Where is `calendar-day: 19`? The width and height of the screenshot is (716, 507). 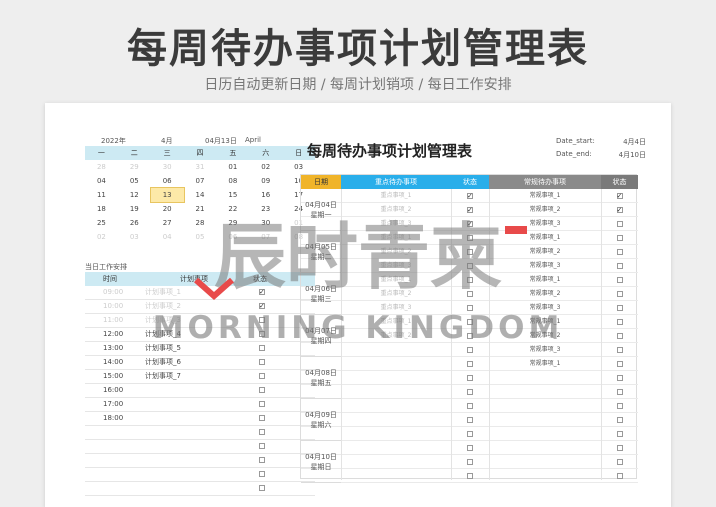
calendar-day: 19 is located at coordinates (134, 209).